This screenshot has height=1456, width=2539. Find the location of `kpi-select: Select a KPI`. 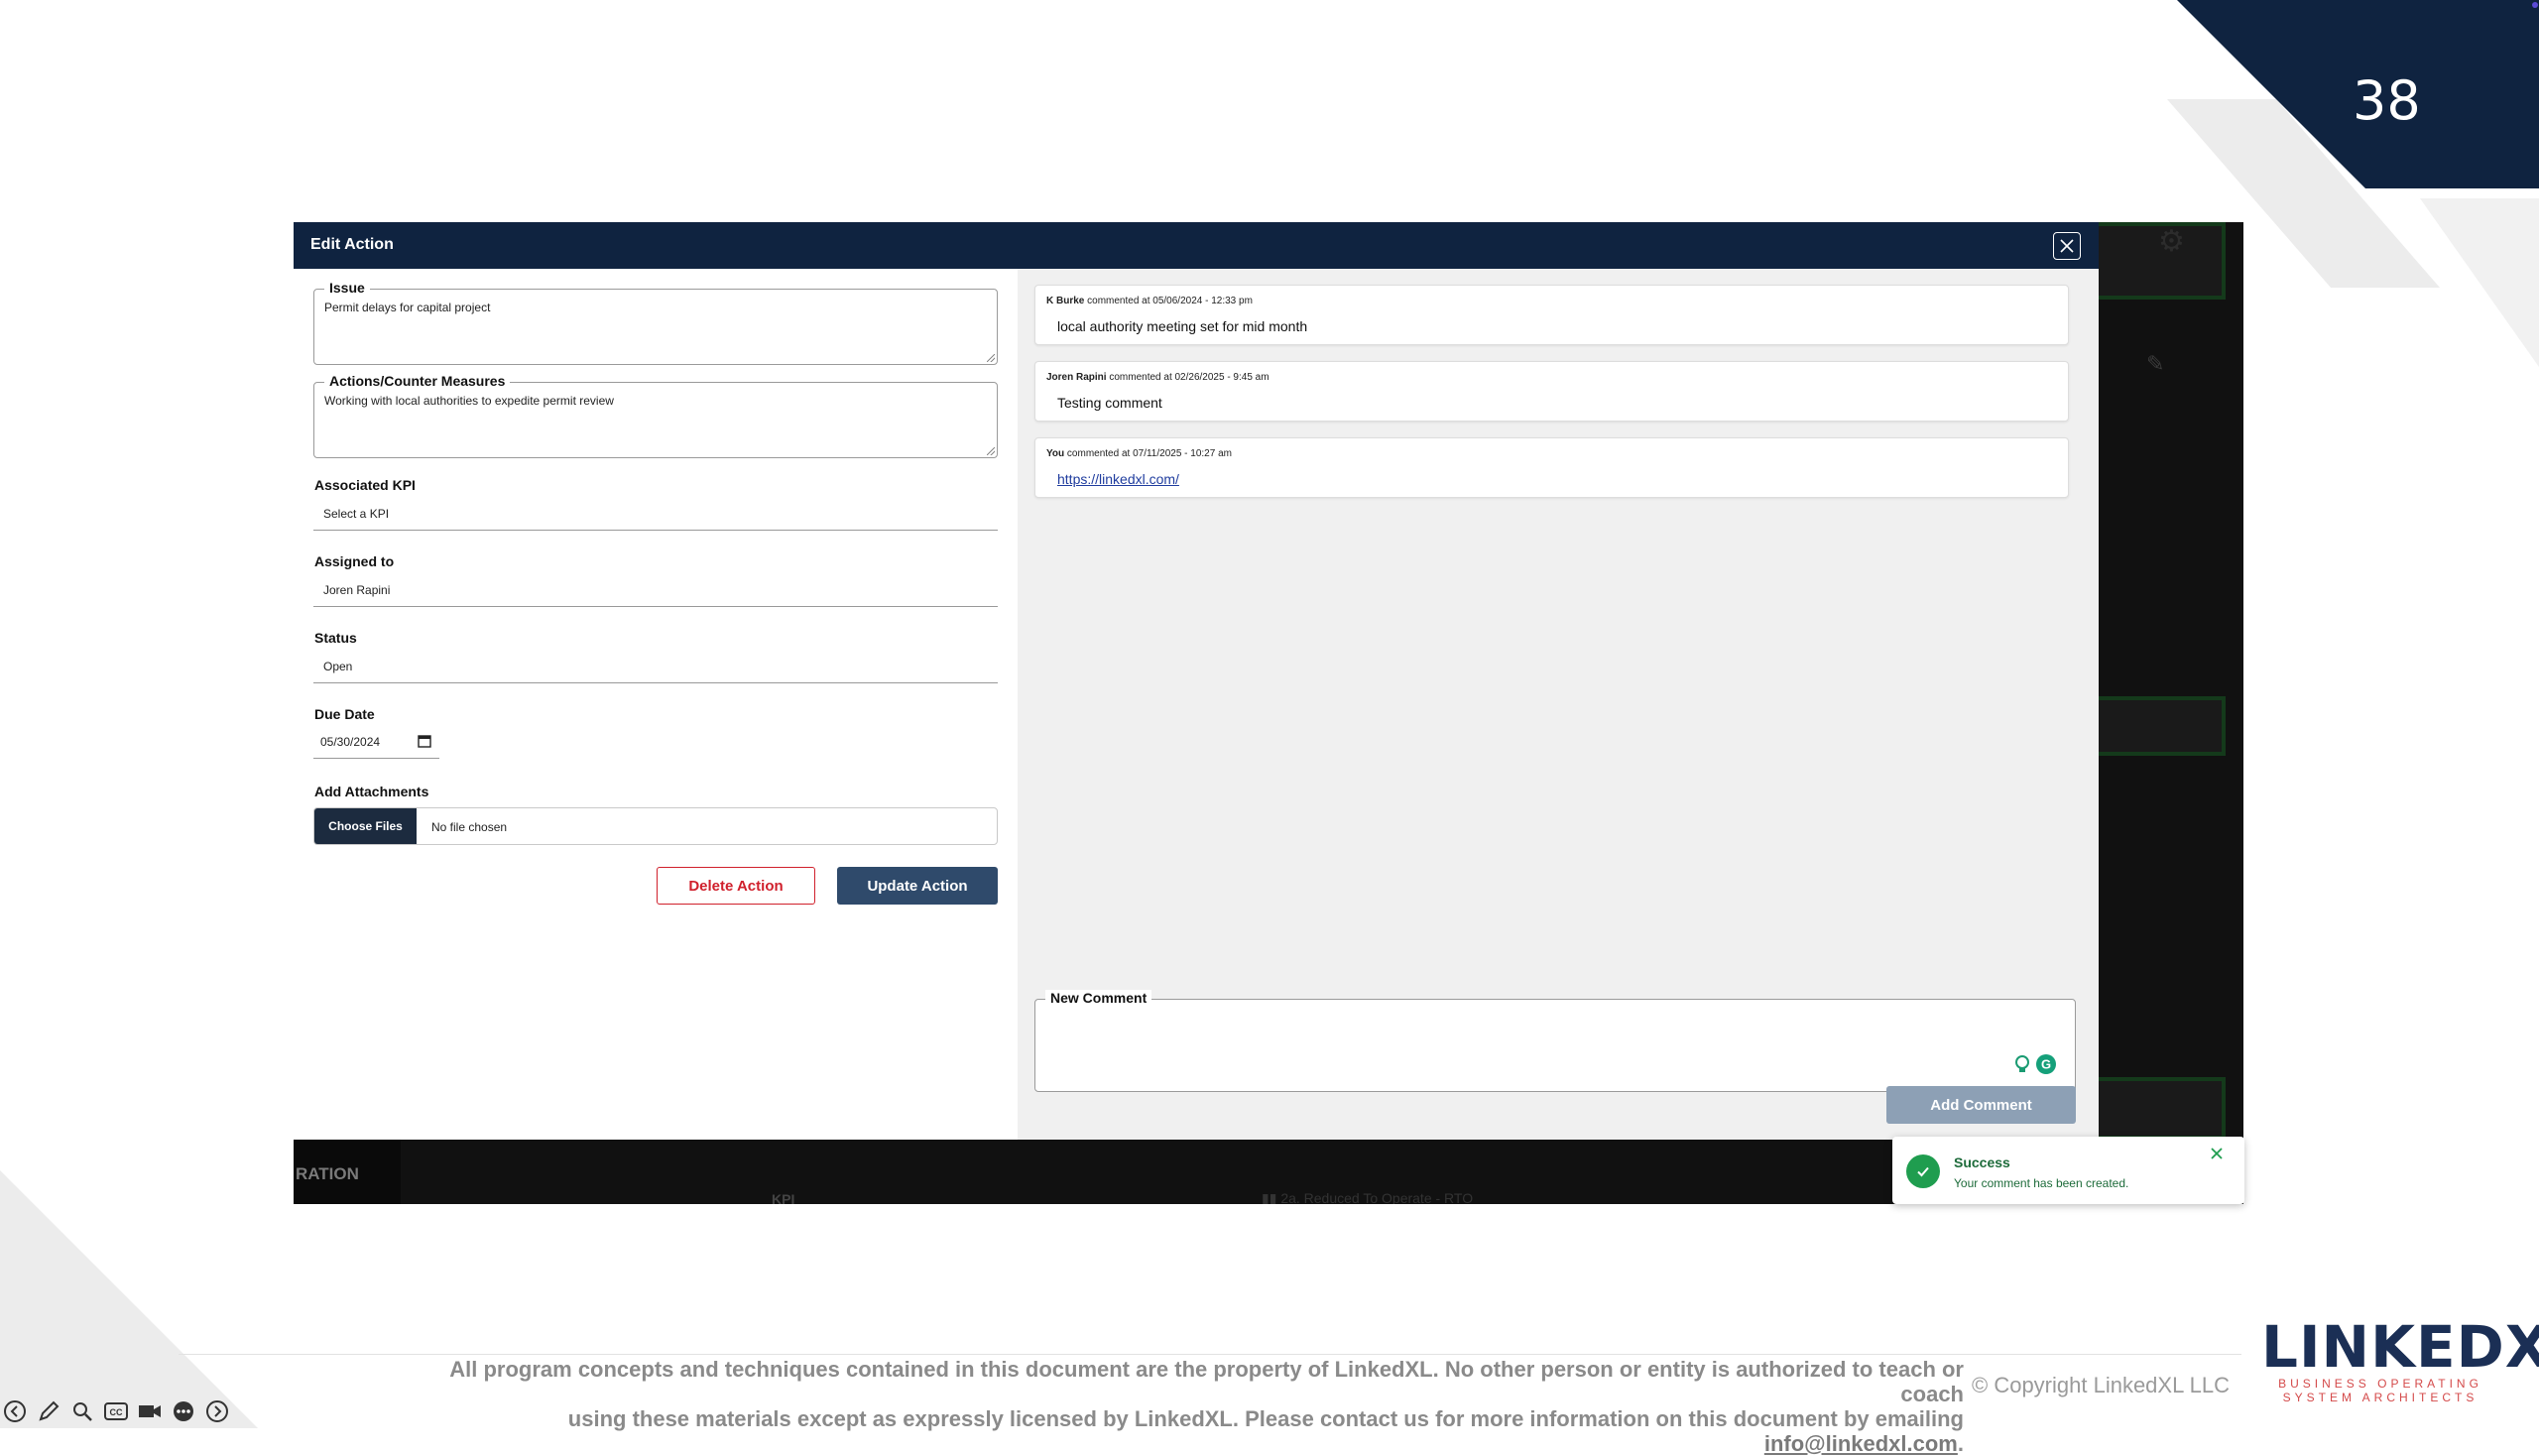

kpi-select: Select a KPI is located at coordinates (656, 515).